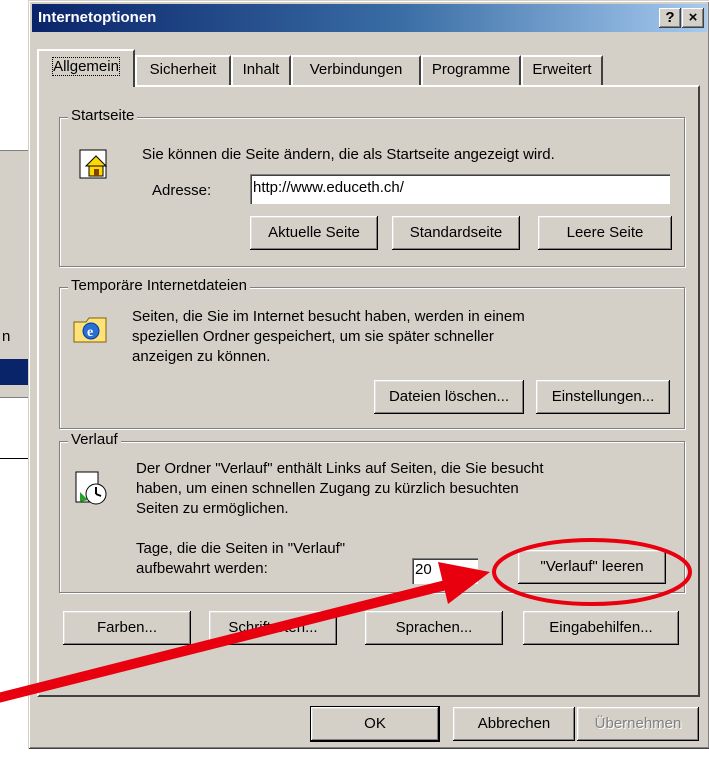 Image resolution: width=709 pixels, height=782 pixels. What do you see at coordinates (592, 572) in the screenshot?
I see `annotation-ellipse` at bounding box center [592, 572].